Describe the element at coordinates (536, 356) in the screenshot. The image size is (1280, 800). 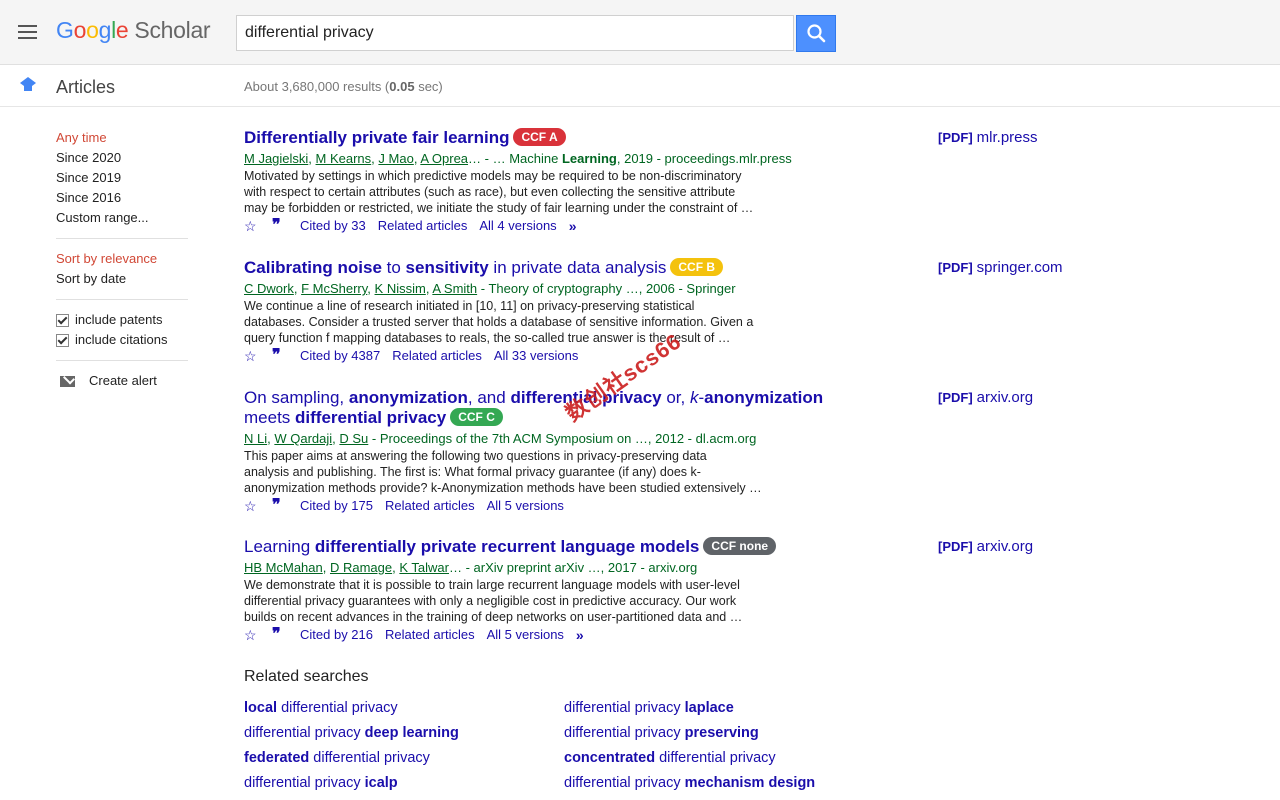
I see `all-versions-link: All 33 versions` at that location.